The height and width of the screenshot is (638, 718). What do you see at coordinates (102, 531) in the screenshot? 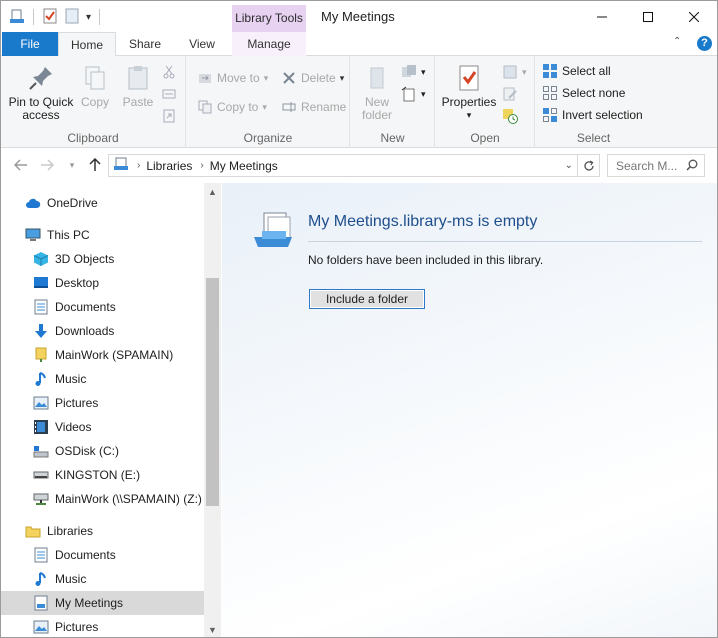
I see `nav-item-libraries: Libraries` at bounding box center [102, 531].